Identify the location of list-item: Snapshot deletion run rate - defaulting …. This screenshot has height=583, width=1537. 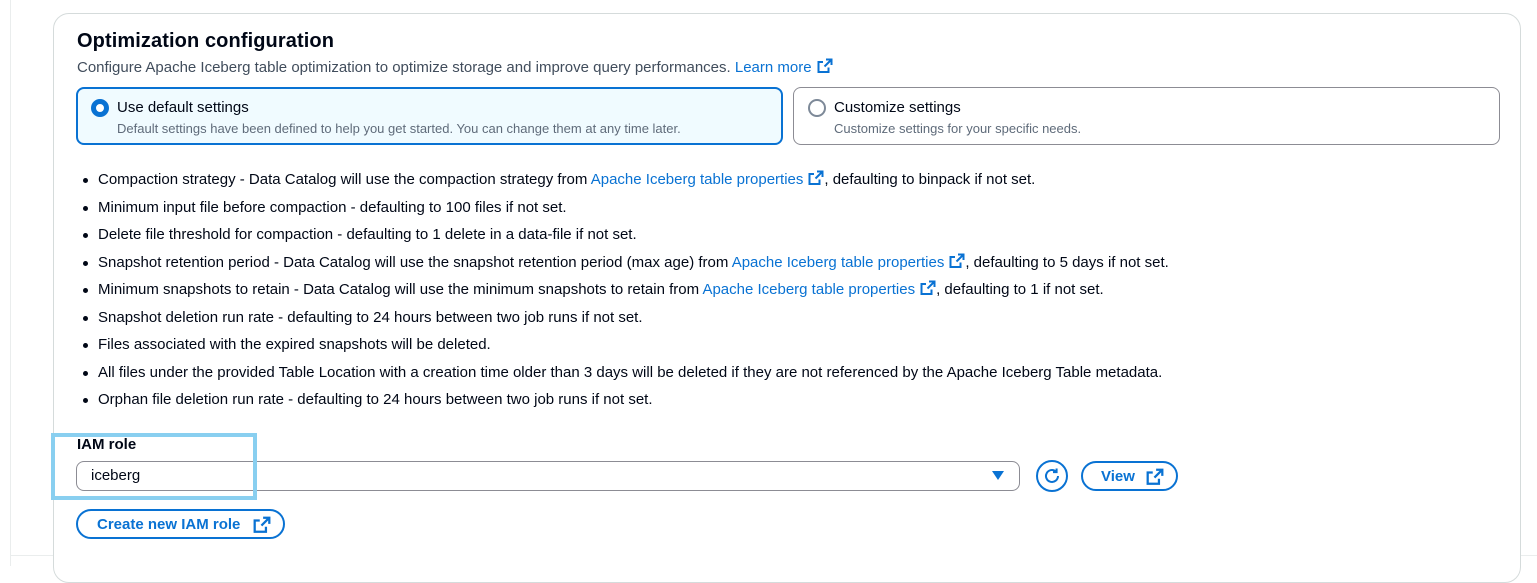
(624, 320).